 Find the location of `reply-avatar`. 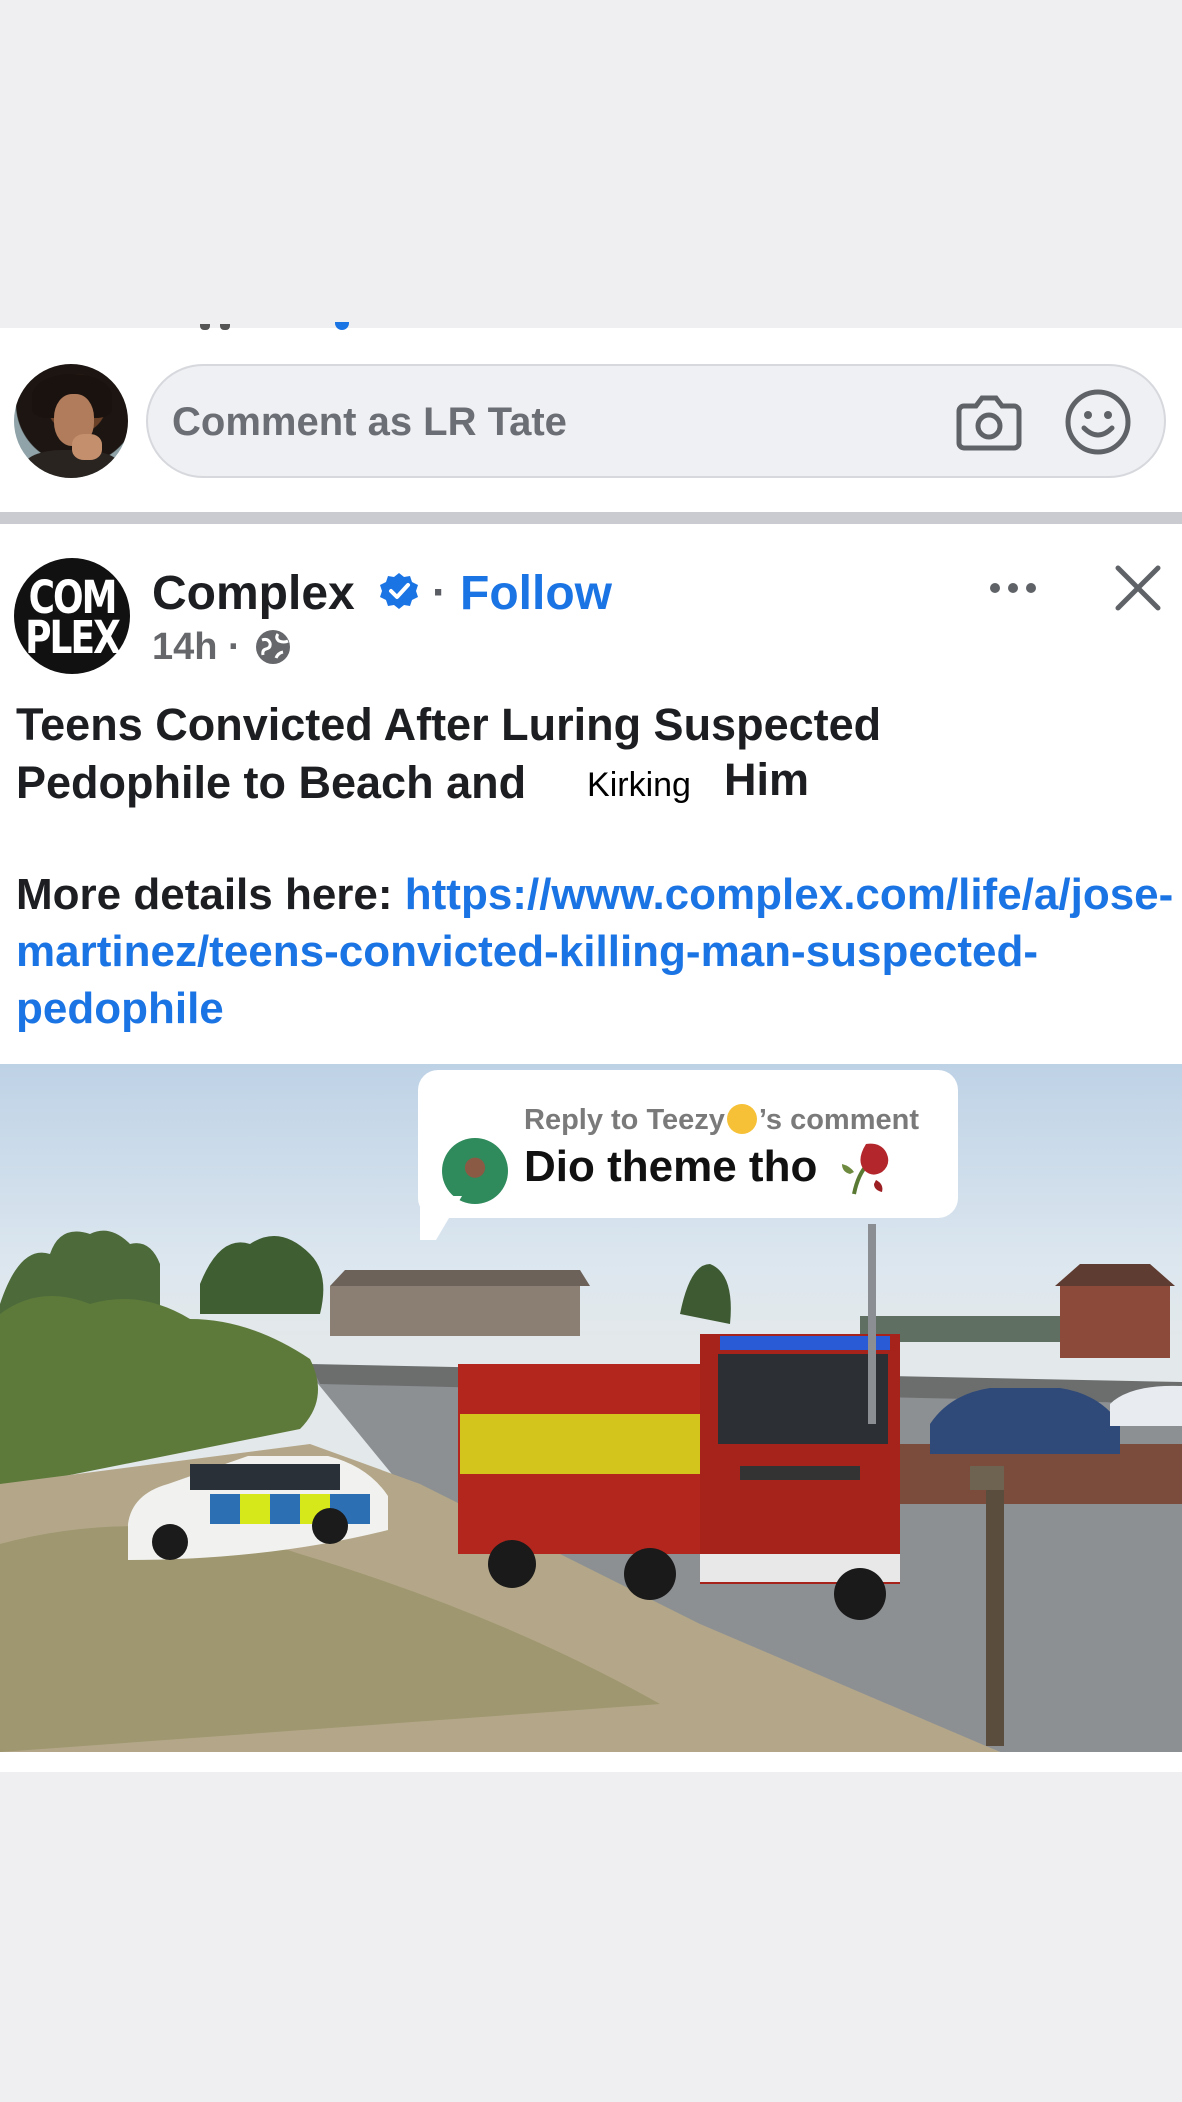

reply-avatar is located at coordinates (475, 1171).